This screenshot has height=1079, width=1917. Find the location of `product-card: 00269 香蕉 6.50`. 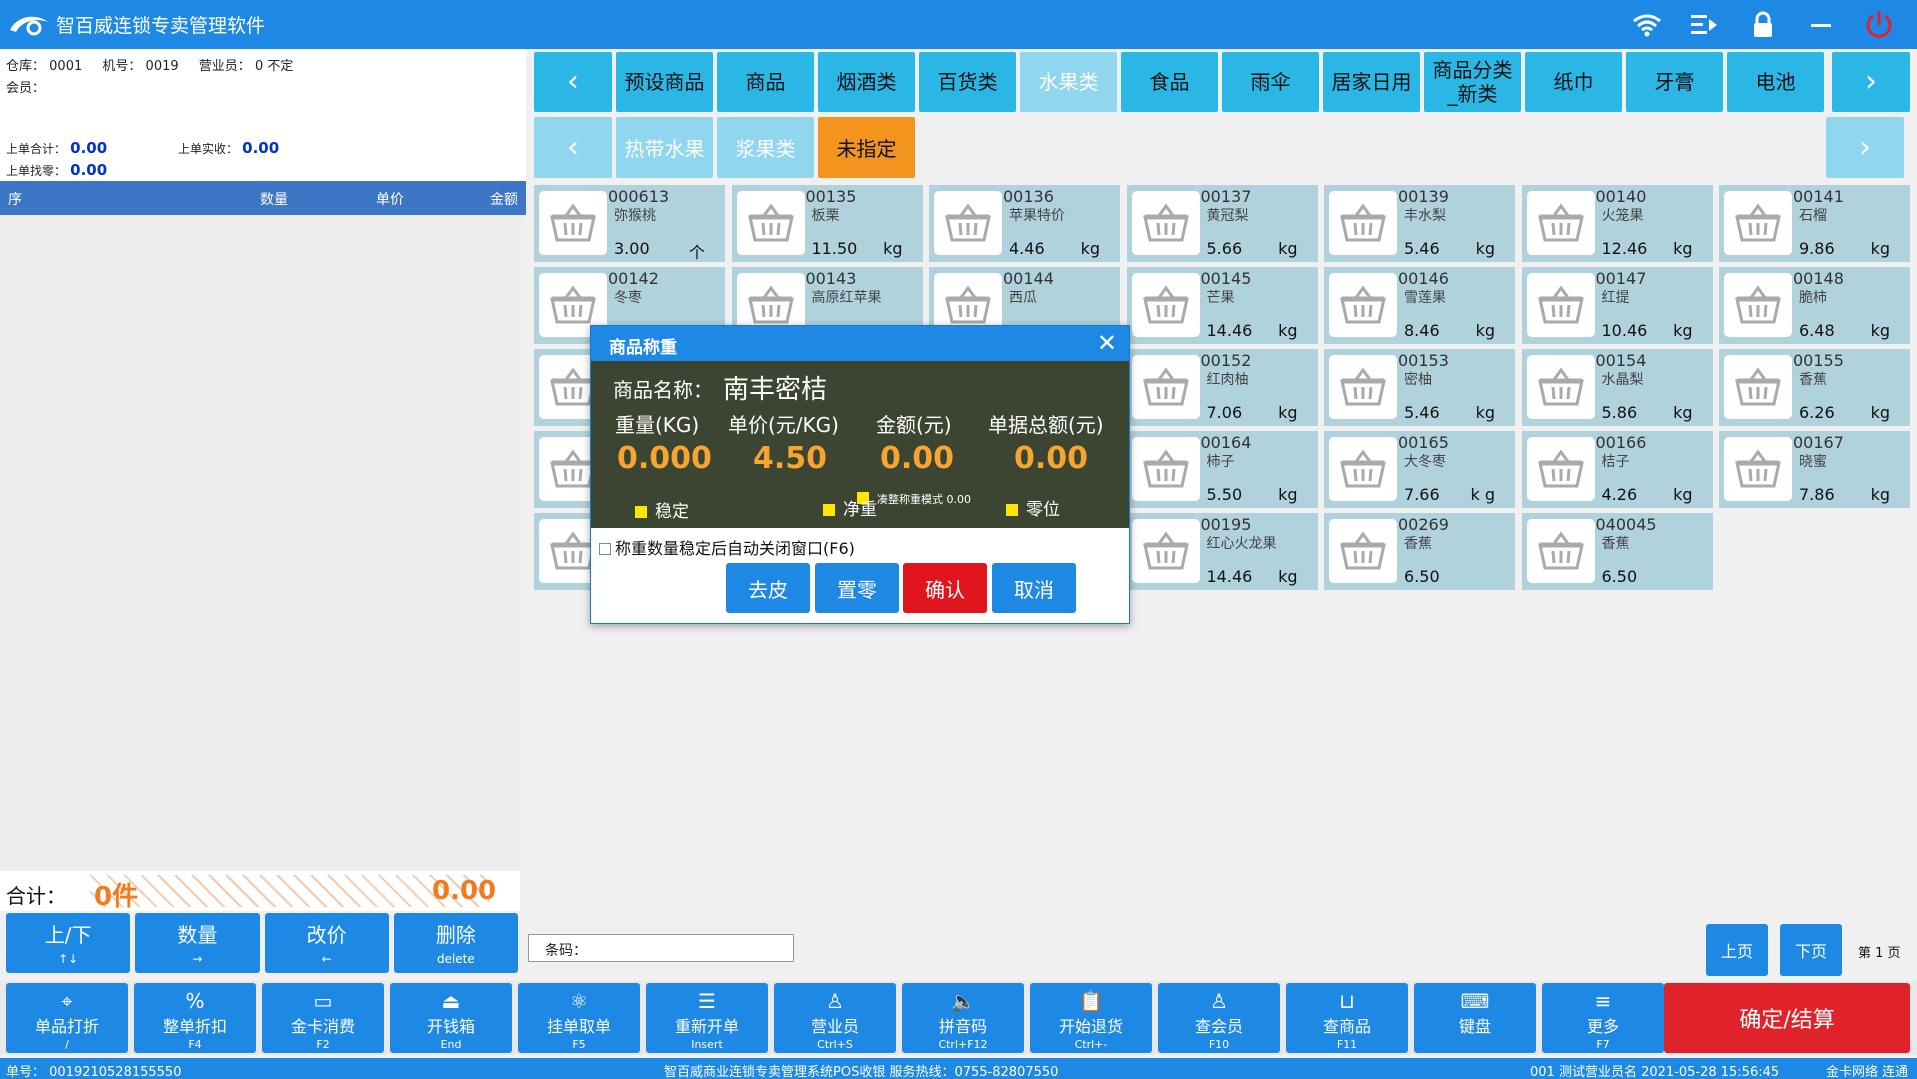

product-card: 00269 香蕉 6.50 is located at coordinates (1419, 551).